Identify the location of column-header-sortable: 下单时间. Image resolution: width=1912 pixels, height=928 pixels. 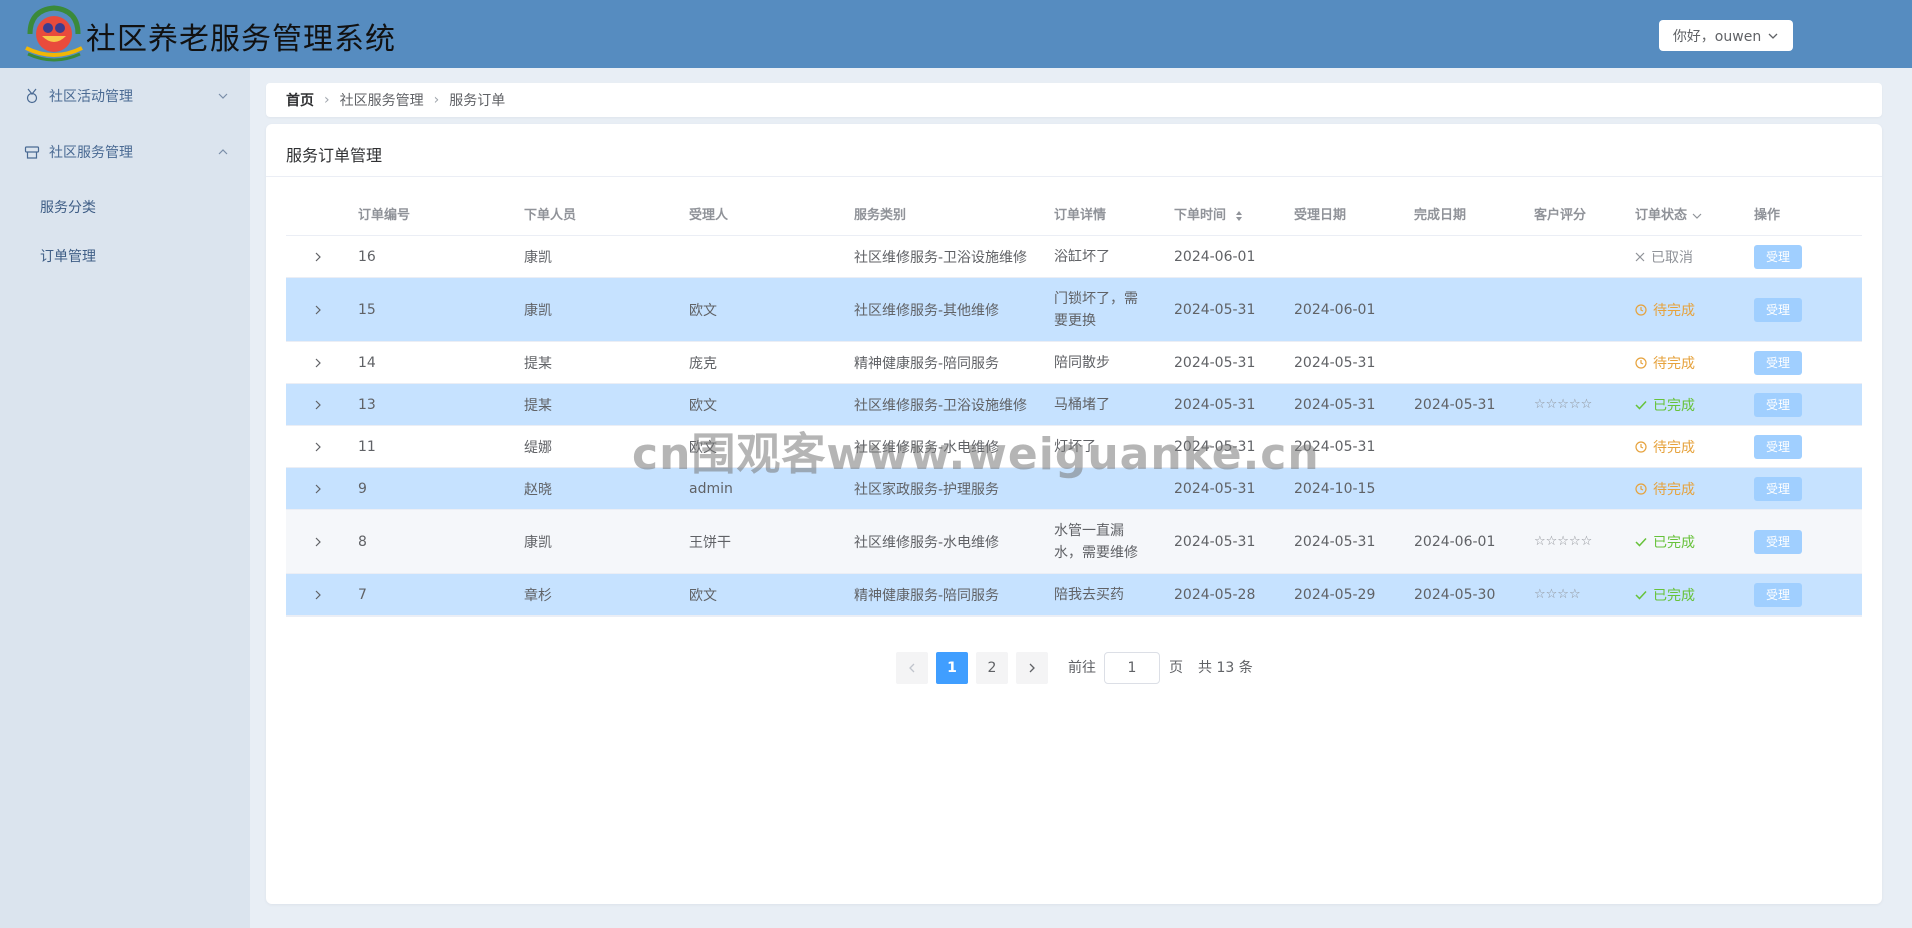
(1208, 216).